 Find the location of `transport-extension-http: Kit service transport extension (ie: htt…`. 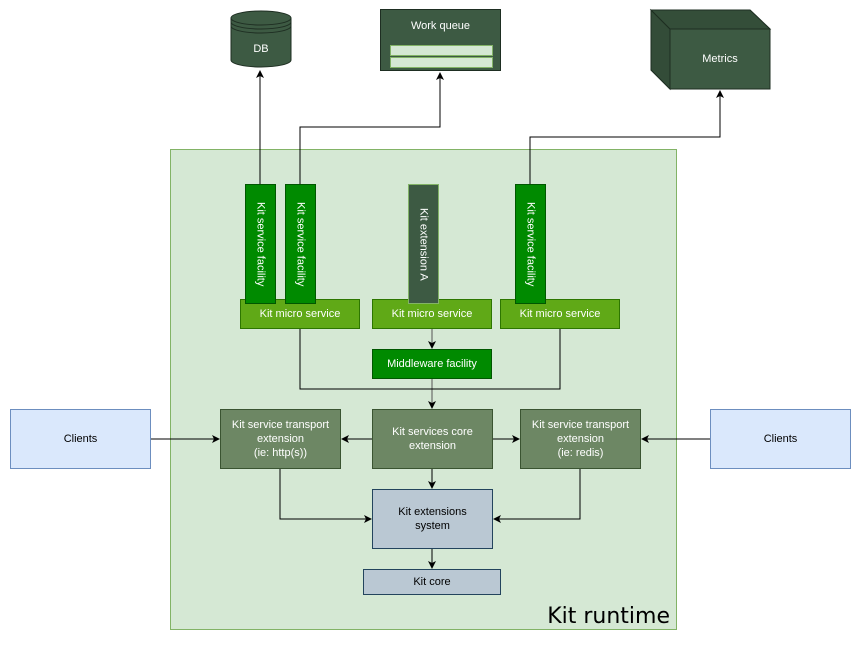

transport-extension-http: Kit service transport extension (ie: htt… is located at coordinates (280, 439).